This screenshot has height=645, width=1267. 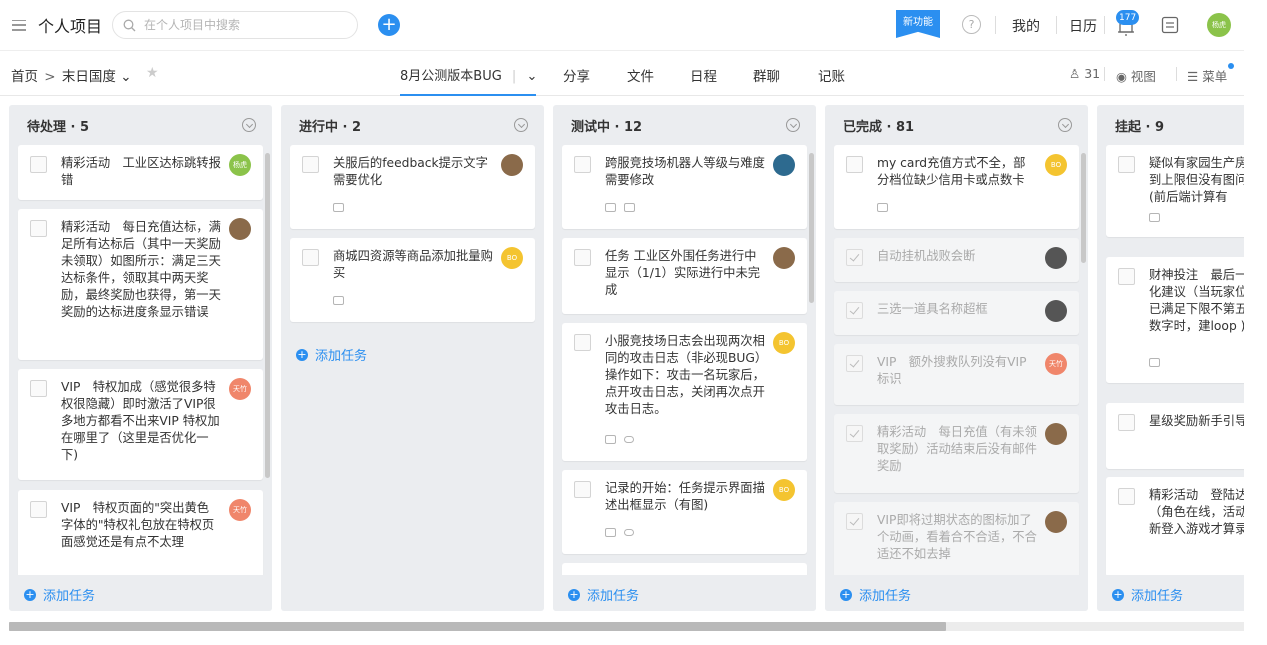 What do you see at coordinates (330, 127) in the screenshot?
I see `column-header: 进行中 · 2` at bounding box center [330, 127].